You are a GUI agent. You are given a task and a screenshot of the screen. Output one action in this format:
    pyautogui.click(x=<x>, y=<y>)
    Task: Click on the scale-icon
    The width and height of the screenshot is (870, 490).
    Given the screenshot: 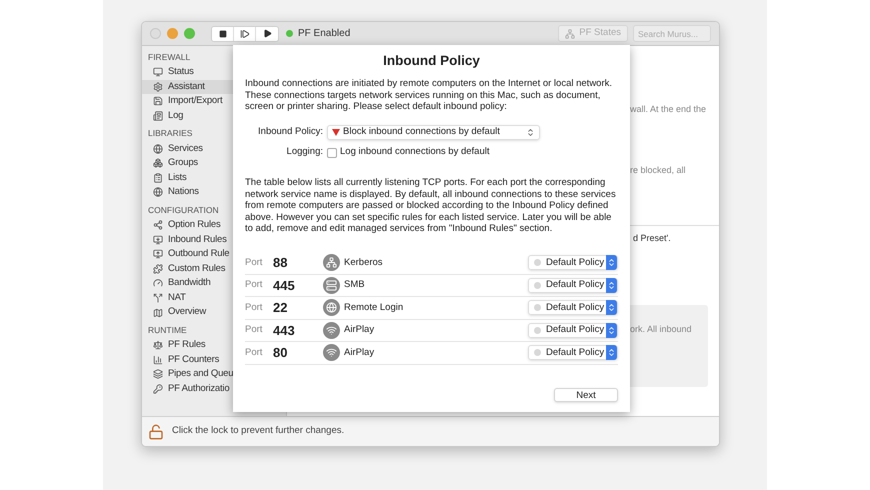 What is the action you would take?
    pyautogui.click(x=158, y=345)
    